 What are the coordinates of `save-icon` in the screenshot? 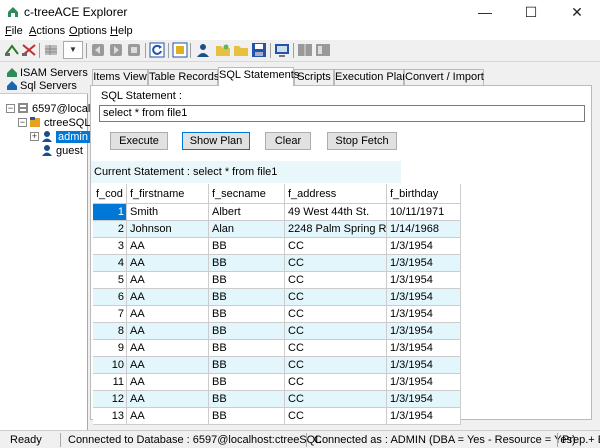 It's located at (259, 50).